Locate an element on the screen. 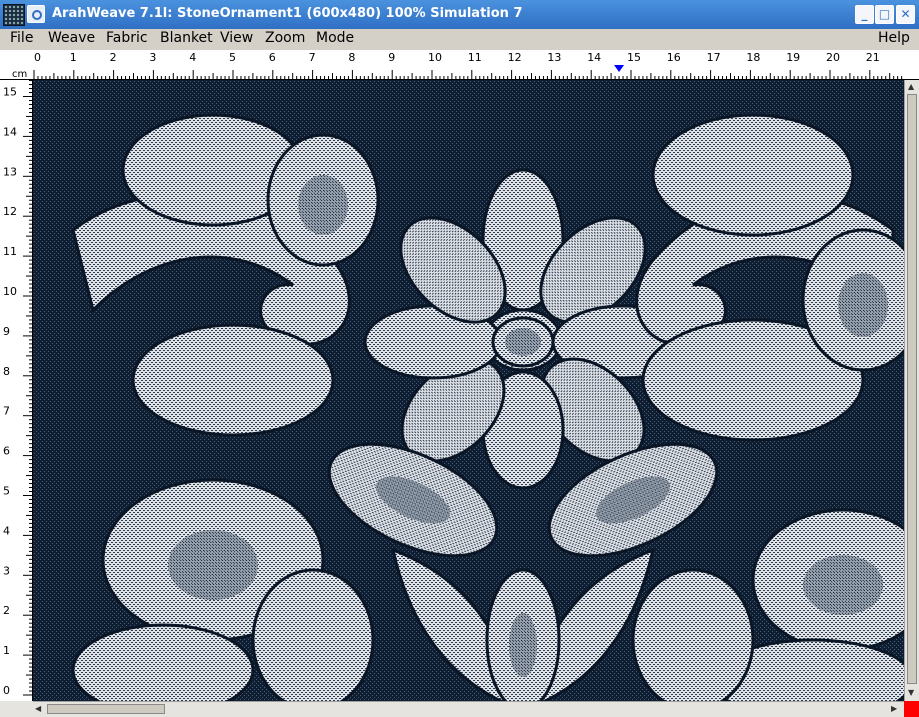 The height and width of the screenshot is (717, 919). ruler-top-label: 12 is located at coordinates (515, 57).